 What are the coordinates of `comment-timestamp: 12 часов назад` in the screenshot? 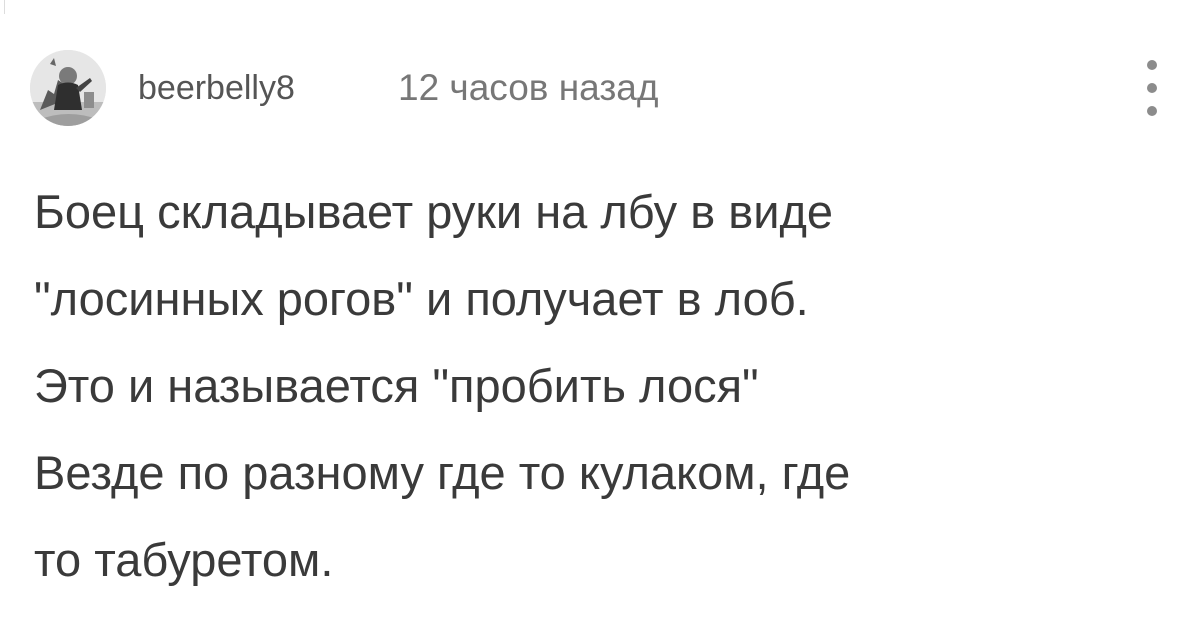 It's located at (528, 87).